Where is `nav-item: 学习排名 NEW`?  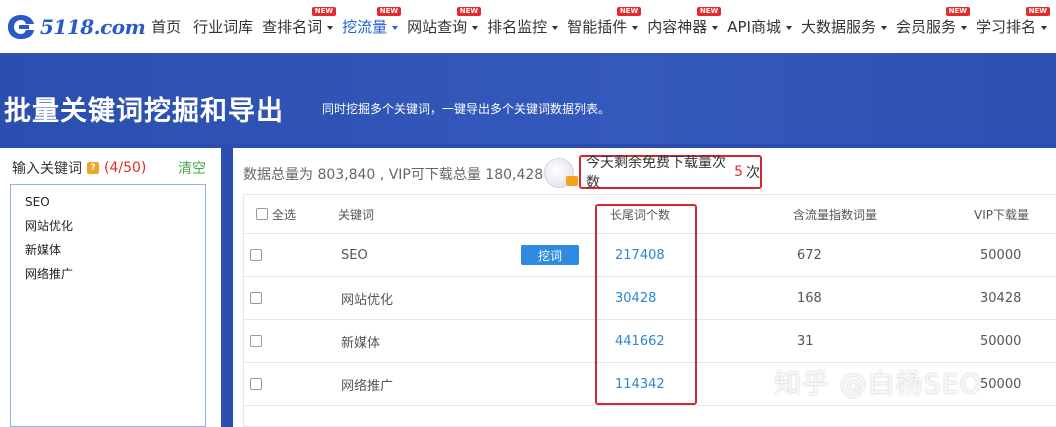
nav-item: 学习排名 NEW is located at coordinates (1016, 26).